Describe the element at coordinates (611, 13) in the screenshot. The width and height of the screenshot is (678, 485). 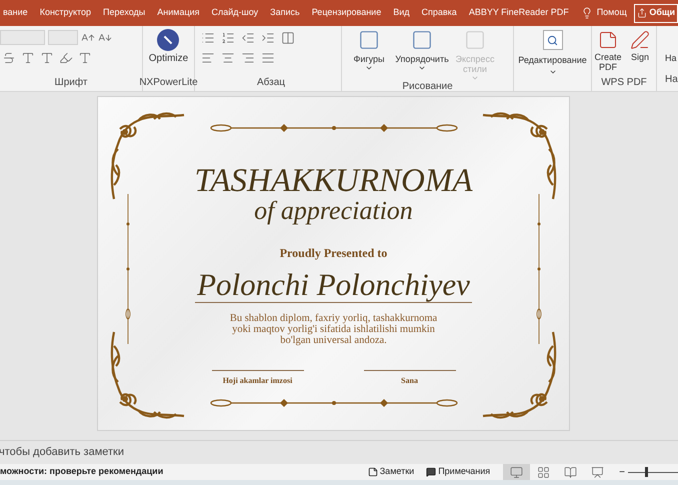
I see `help-search: Помощ` at that location.